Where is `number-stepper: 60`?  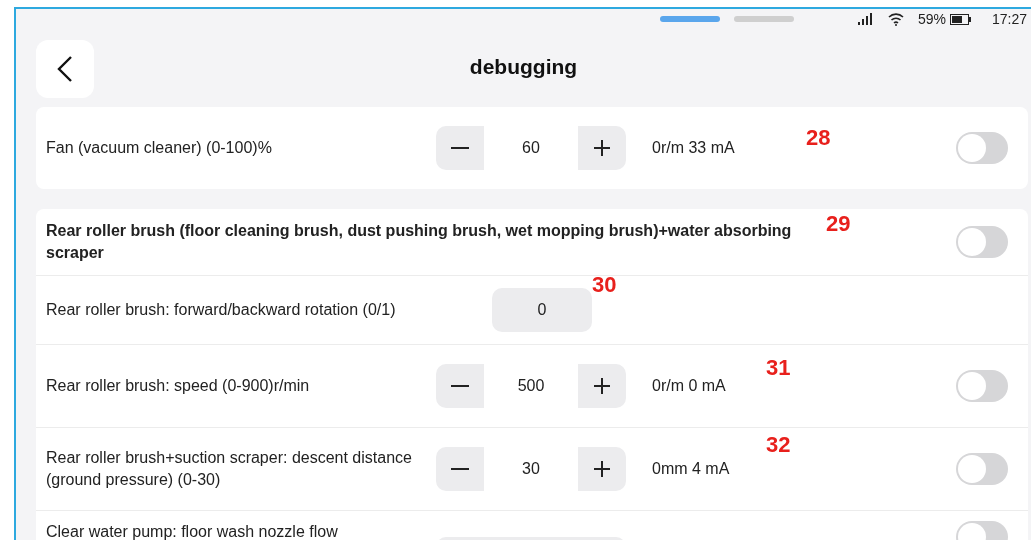 number-stepper: 60 is located at coordinates (531, 148).